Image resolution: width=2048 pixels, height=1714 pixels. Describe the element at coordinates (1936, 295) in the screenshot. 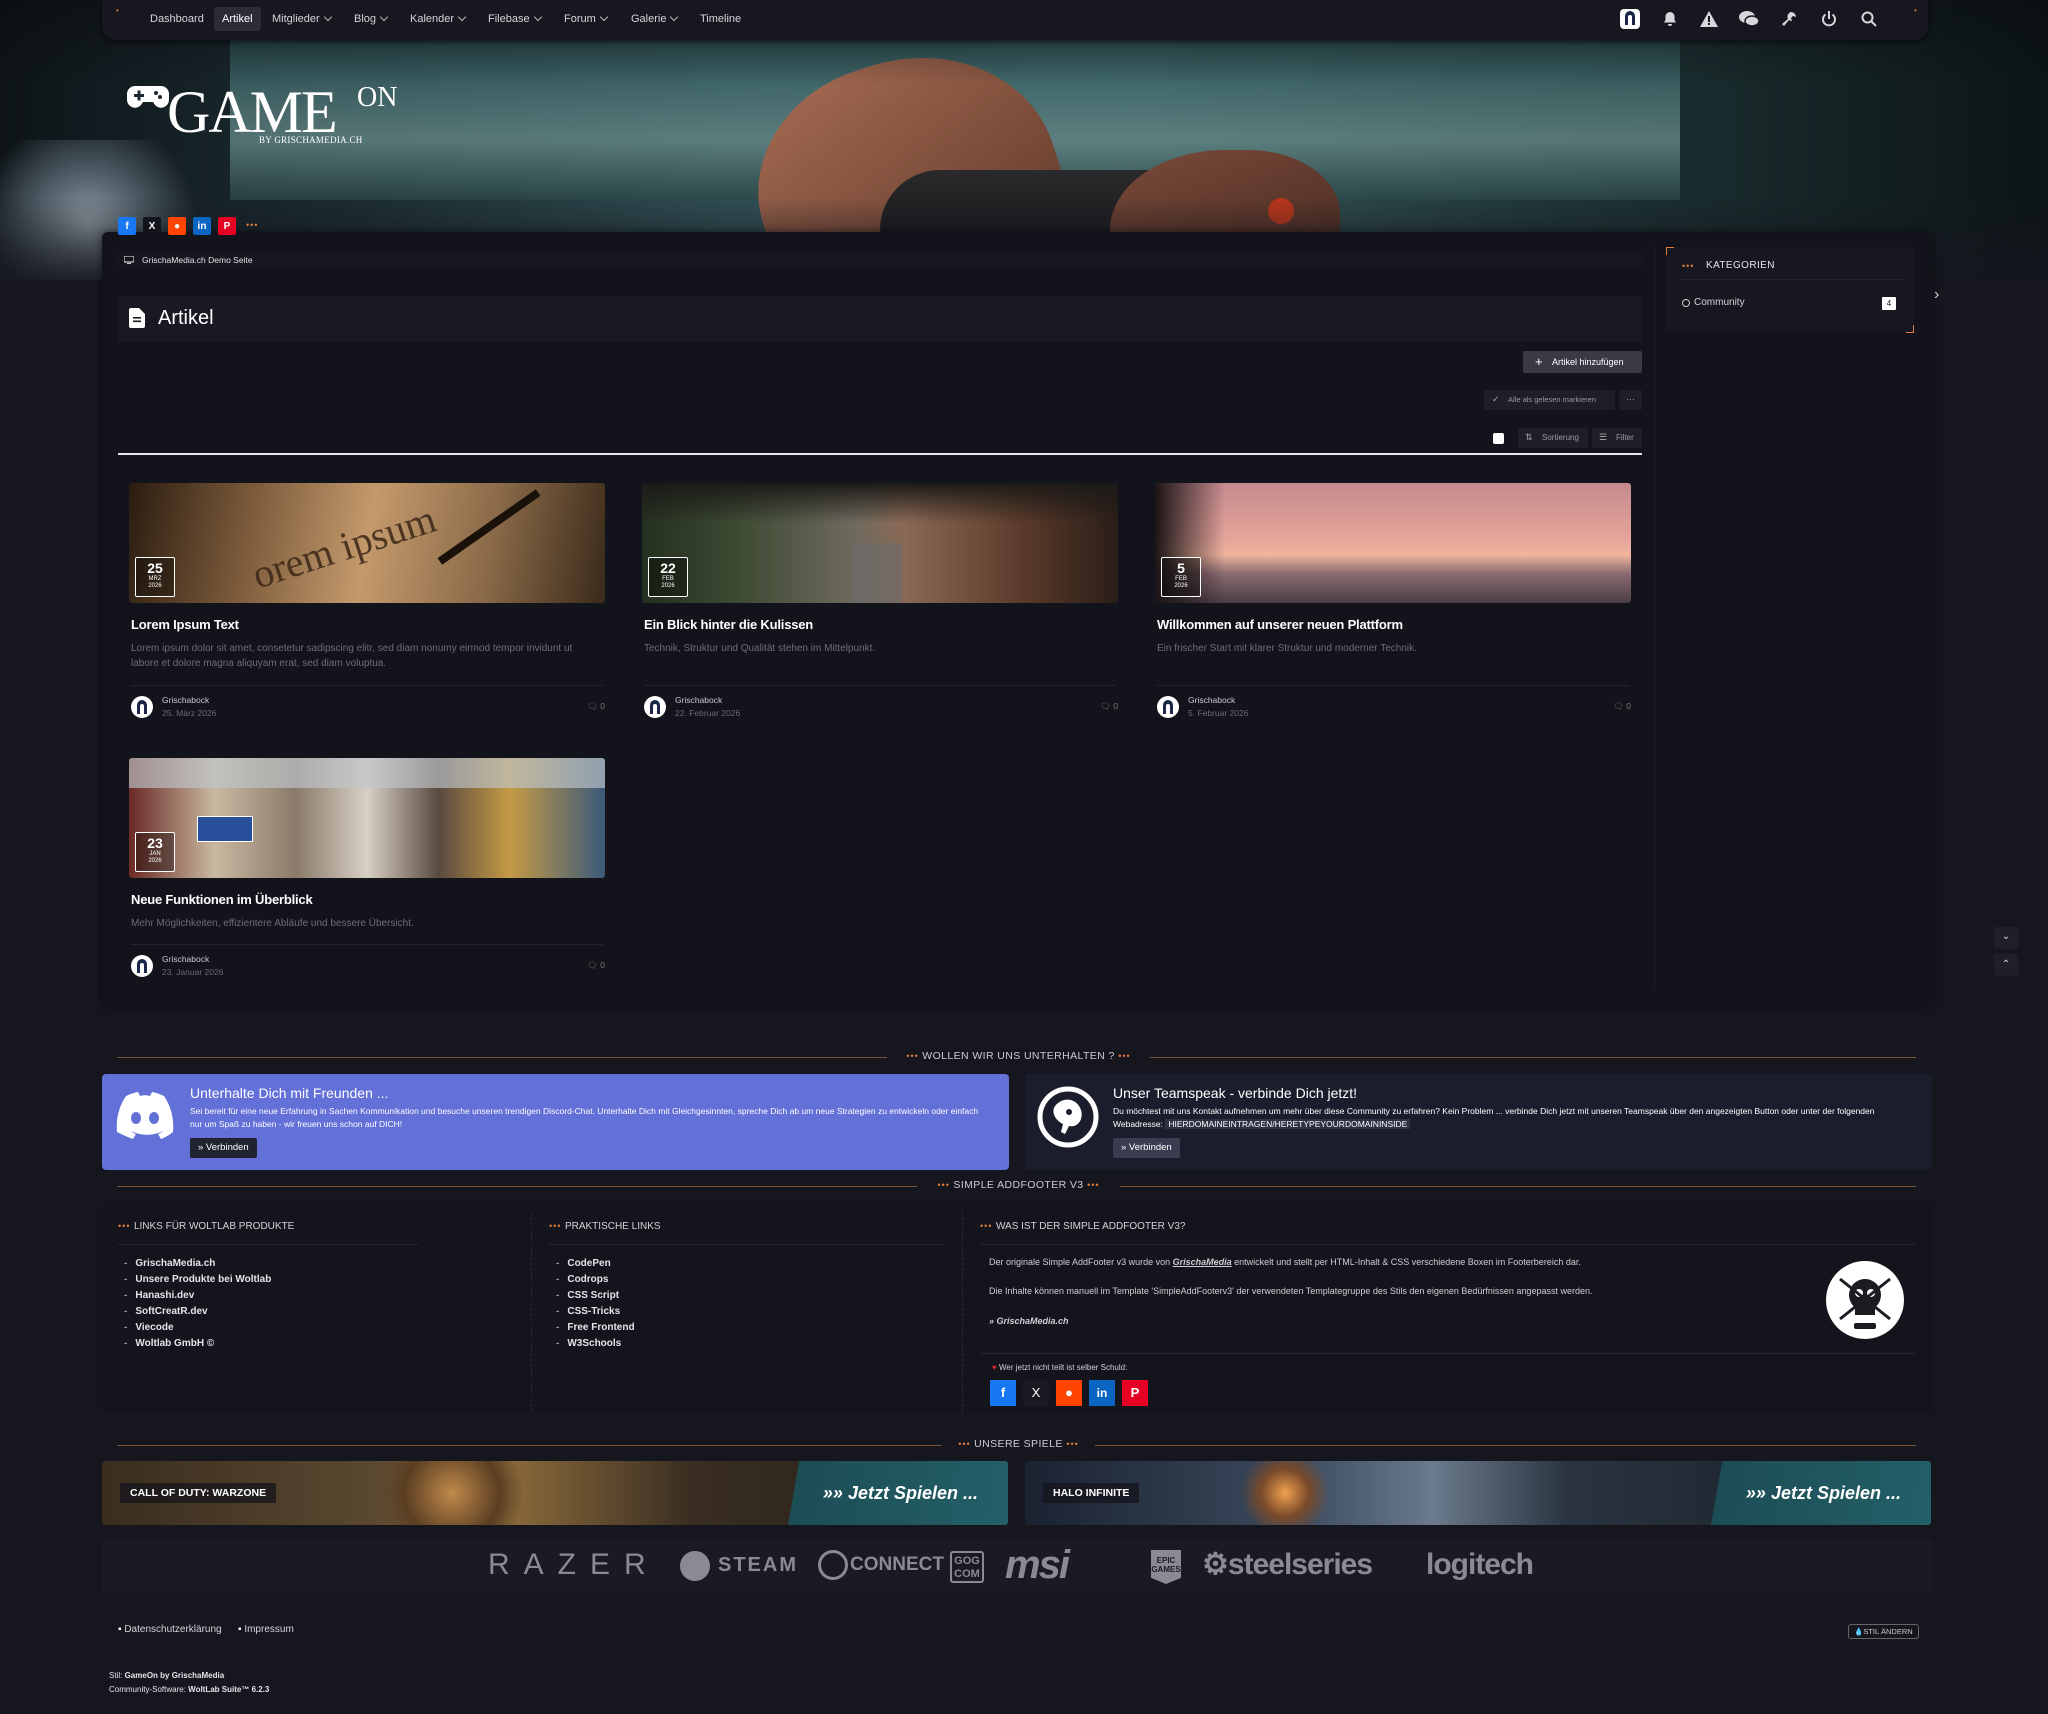

I see `sidebar-toggle-chevron-icon: ›` at that location.